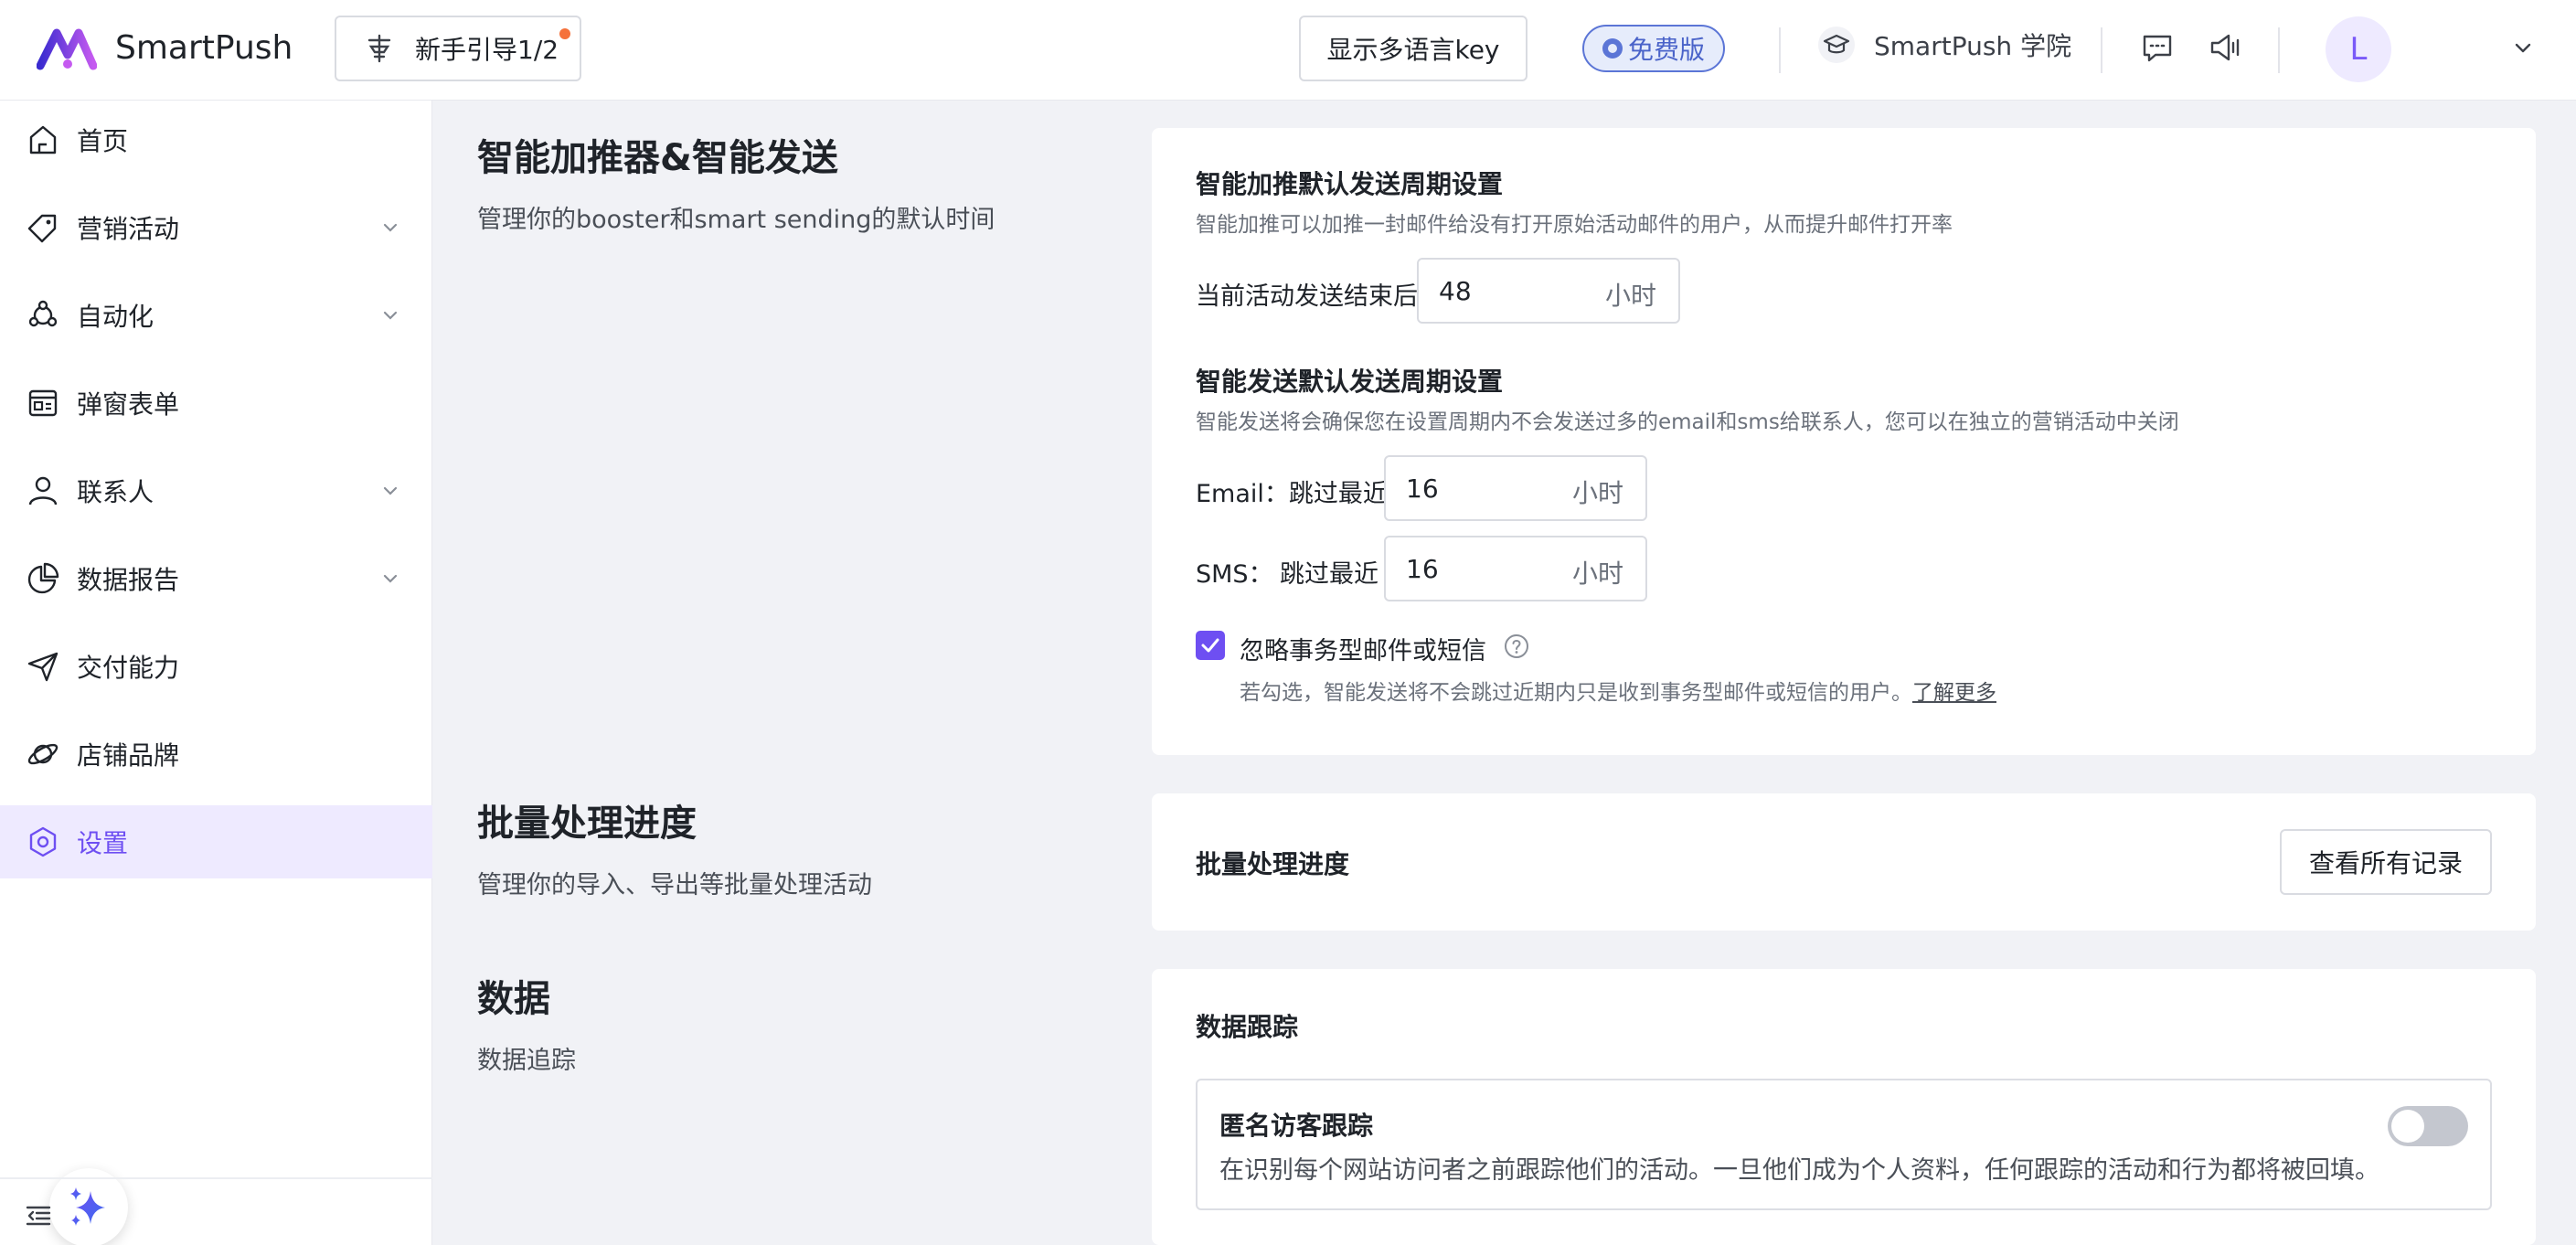 This screenshot has width=2576, height=1245. What do you see at coordinates (1329, 575) in the screenshot?
I see `sms-skip-label: 跳过最近` at bounding box center [1329, 575].